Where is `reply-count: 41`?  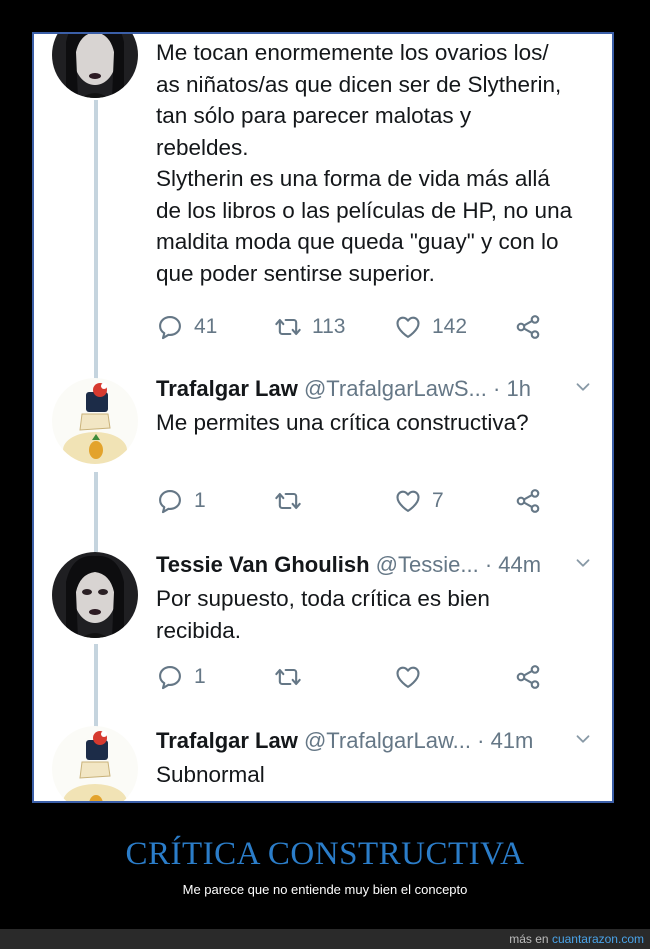 reply-count: 41 is located at coordinates (206, 326).